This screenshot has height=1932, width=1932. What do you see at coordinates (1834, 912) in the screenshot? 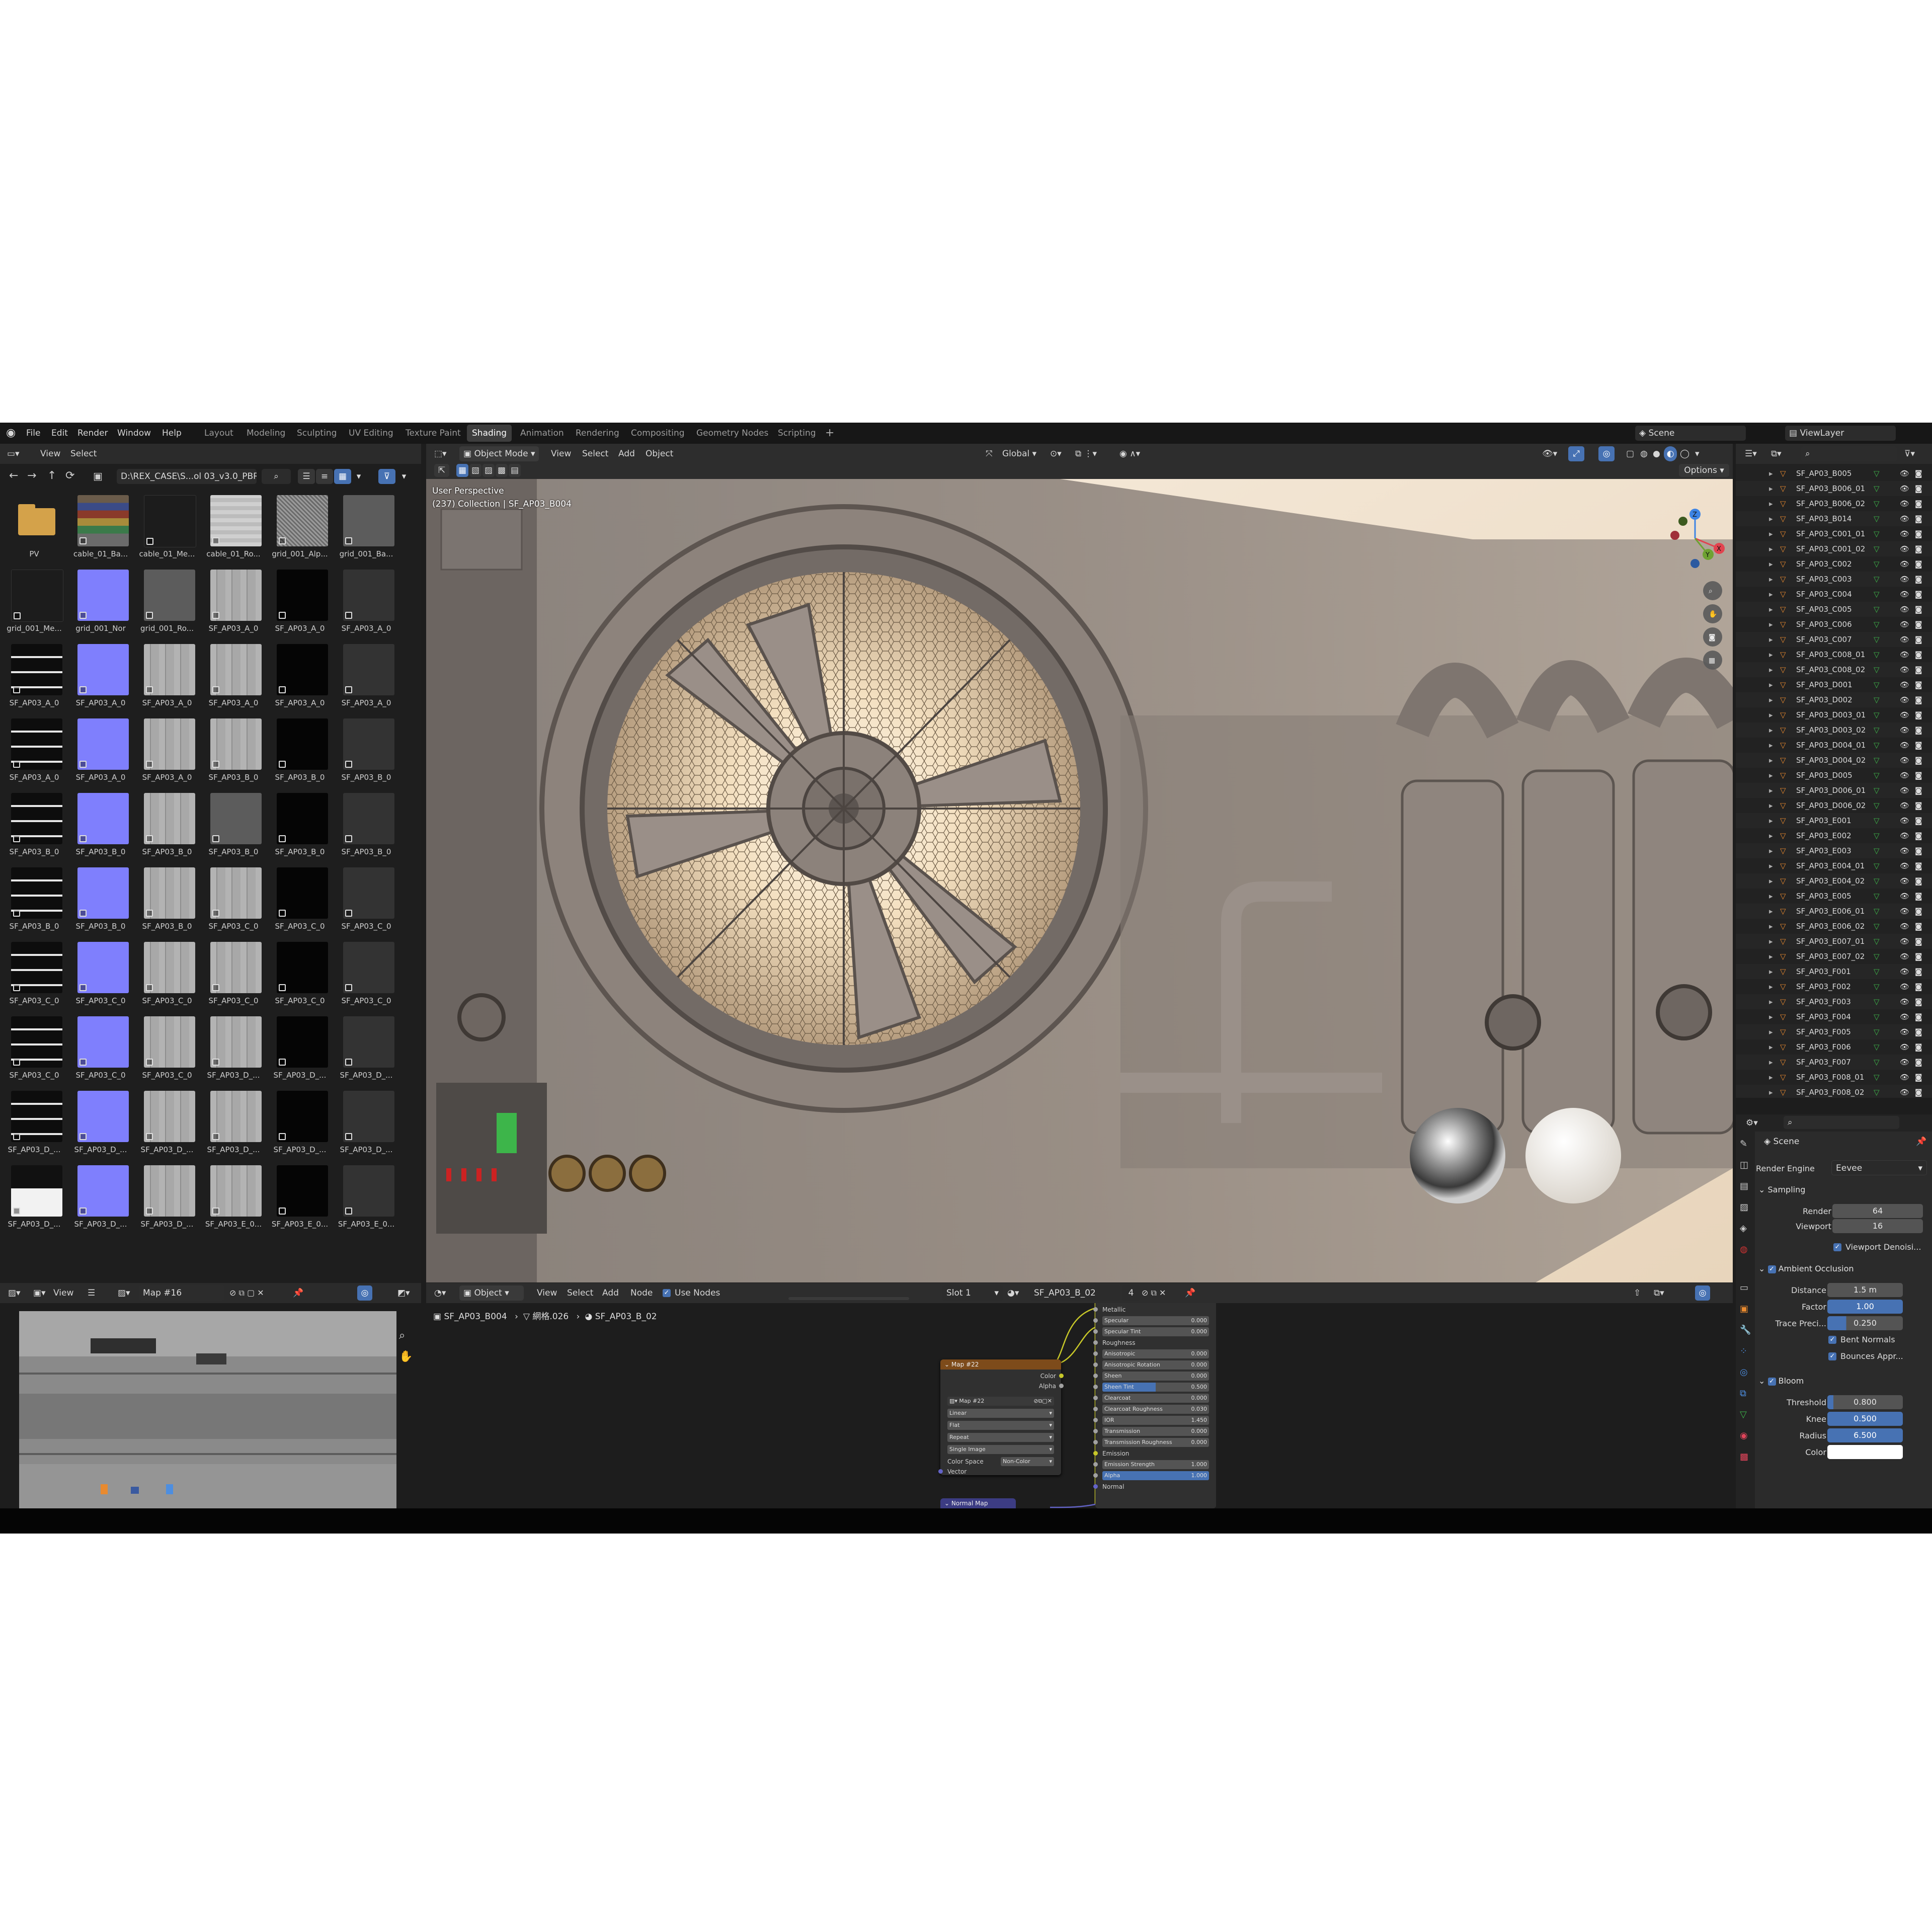
I see `outliner-row: ▸ ▽ SF_AP03_E006_01 ▽ 👁 ◙` at bounding box center [1834, 912].